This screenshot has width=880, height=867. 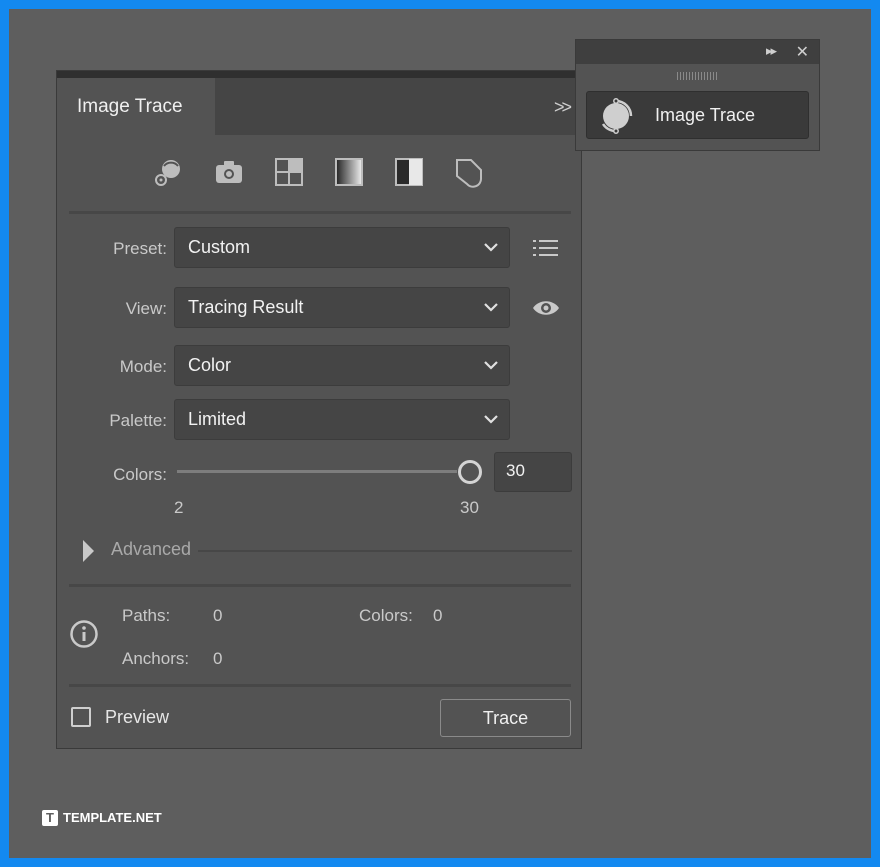 I want to click on close-icon: ✕, so click(x=802, y=52).